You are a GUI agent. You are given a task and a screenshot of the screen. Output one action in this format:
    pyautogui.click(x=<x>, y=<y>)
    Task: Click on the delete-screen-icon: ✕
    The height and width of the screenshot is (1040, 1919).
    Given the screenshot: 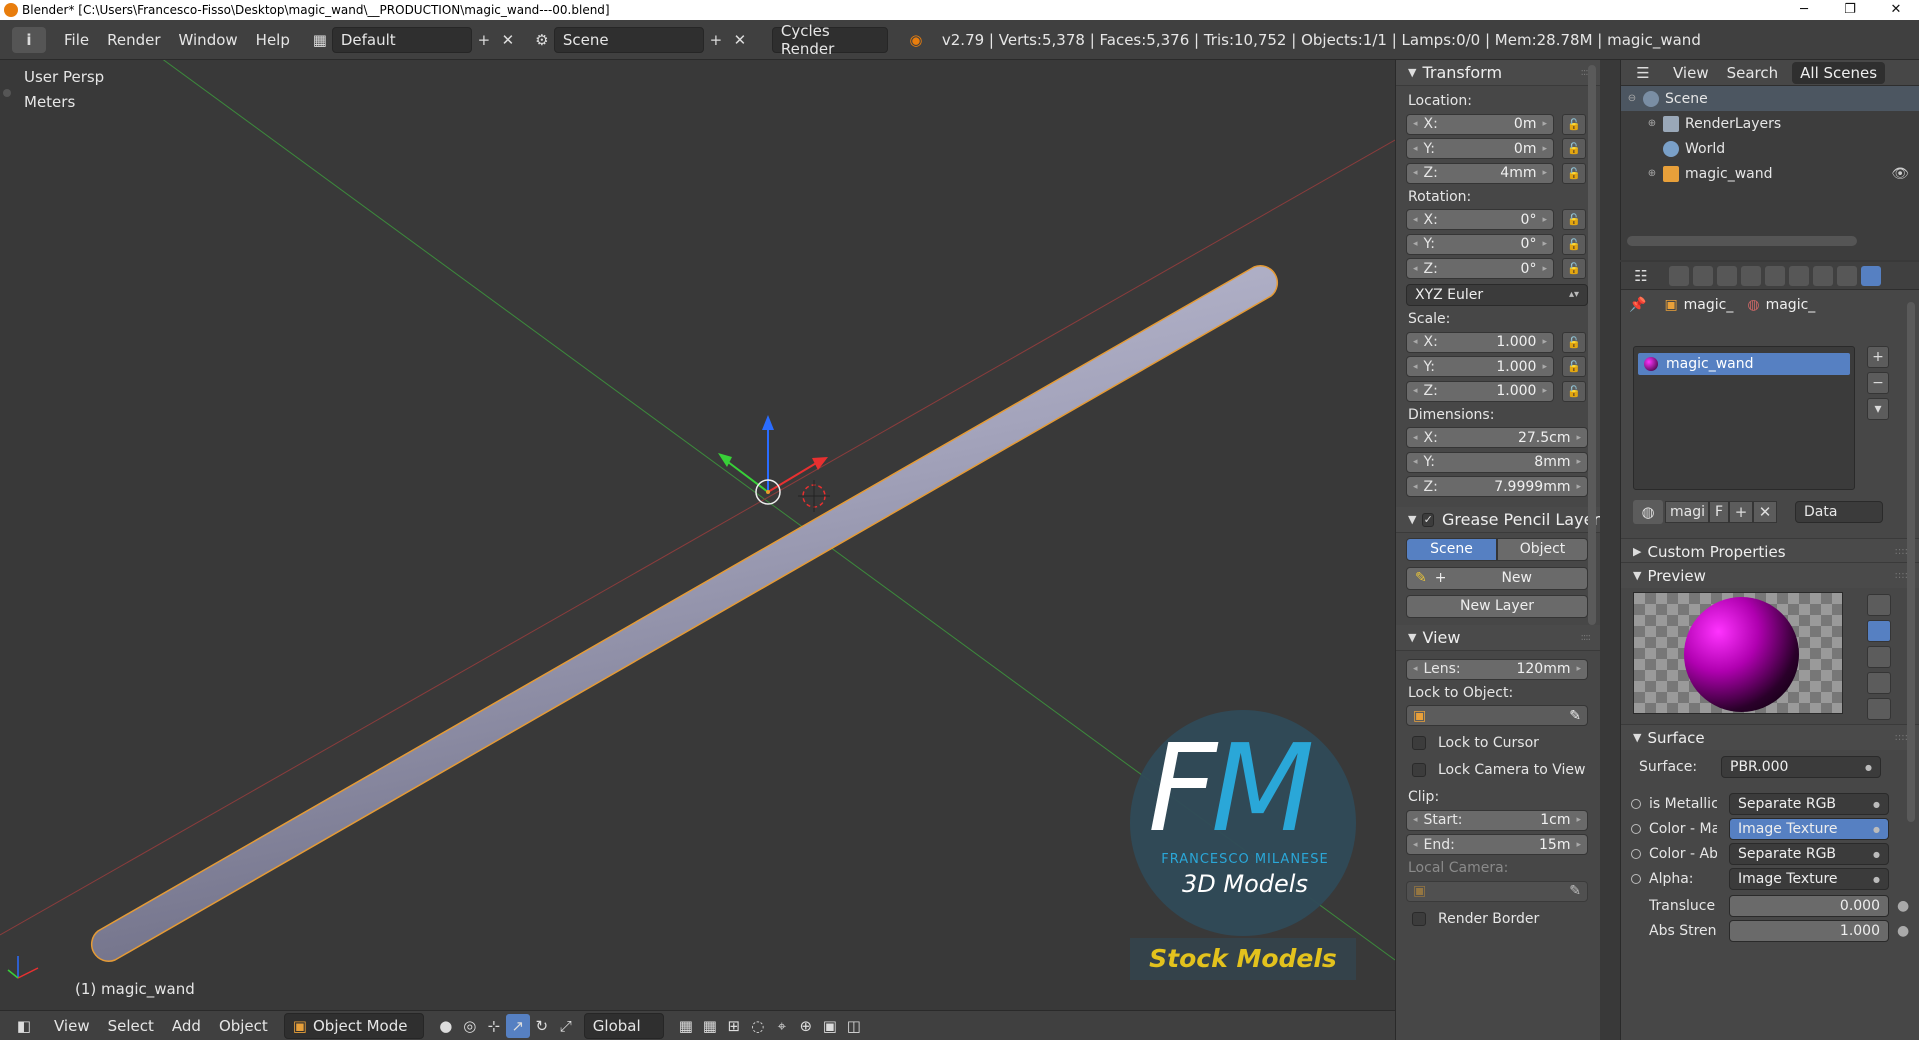 What is the action you would take?
    pyautogui.click(x=508, y=40)
    